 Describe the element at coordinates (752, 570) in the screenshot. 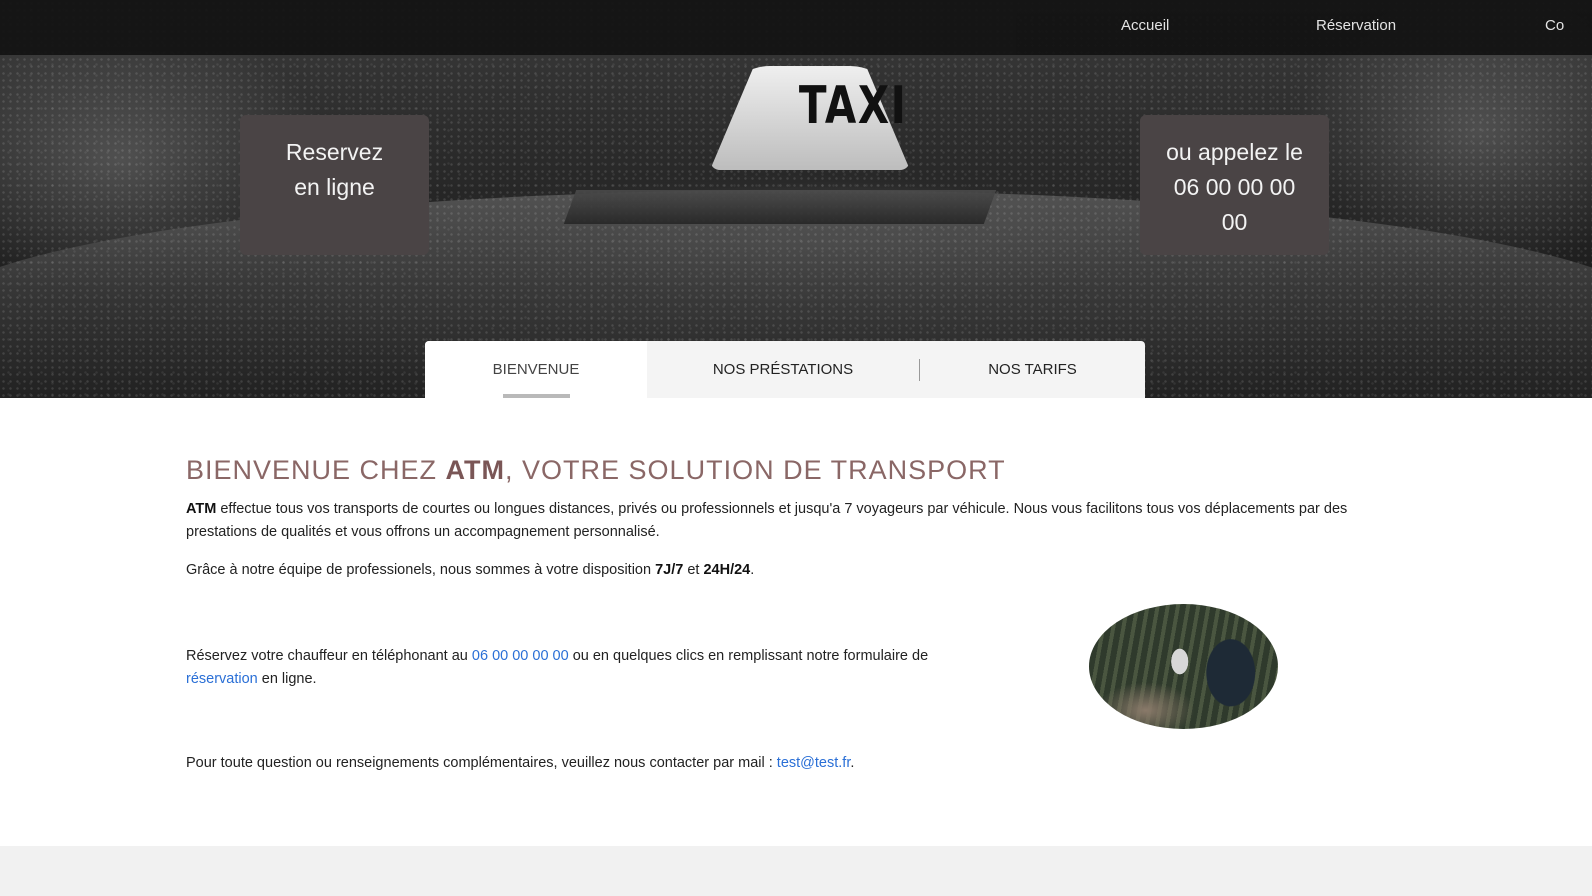

I see `availability-text-c: .` at that location.